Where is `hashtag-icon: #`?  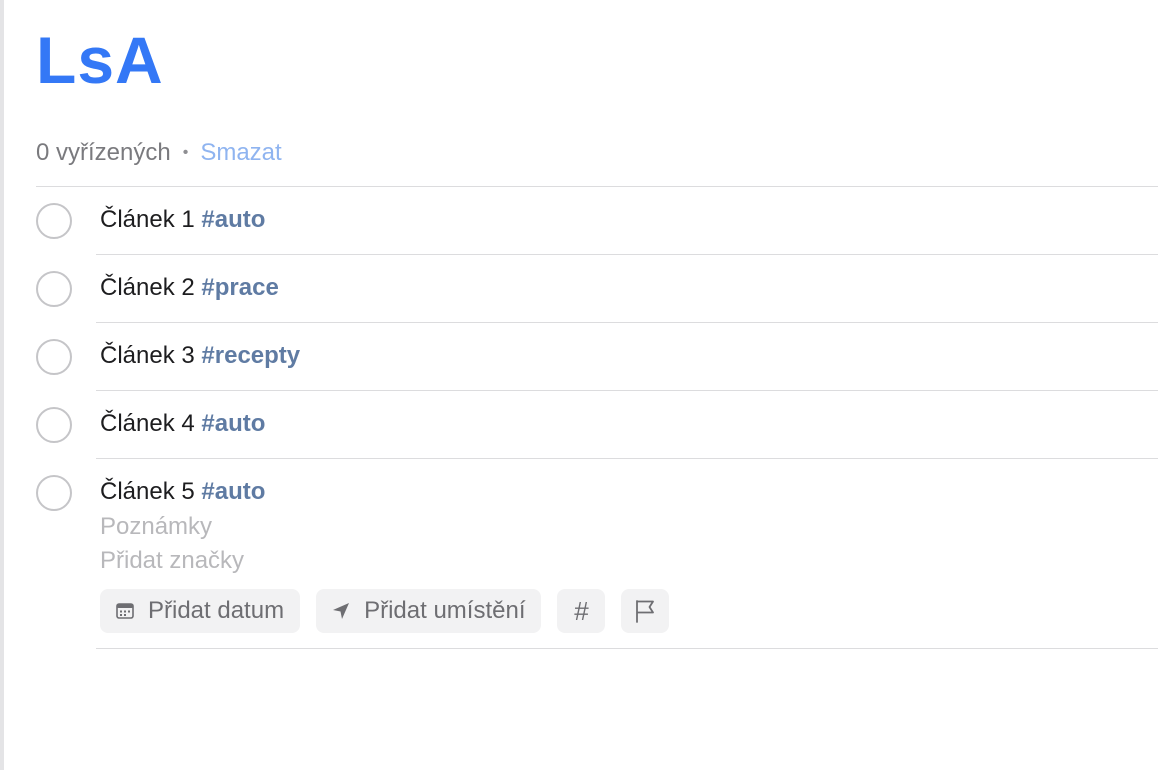 hashtag-icon: # is located at coordinates (581, 611).